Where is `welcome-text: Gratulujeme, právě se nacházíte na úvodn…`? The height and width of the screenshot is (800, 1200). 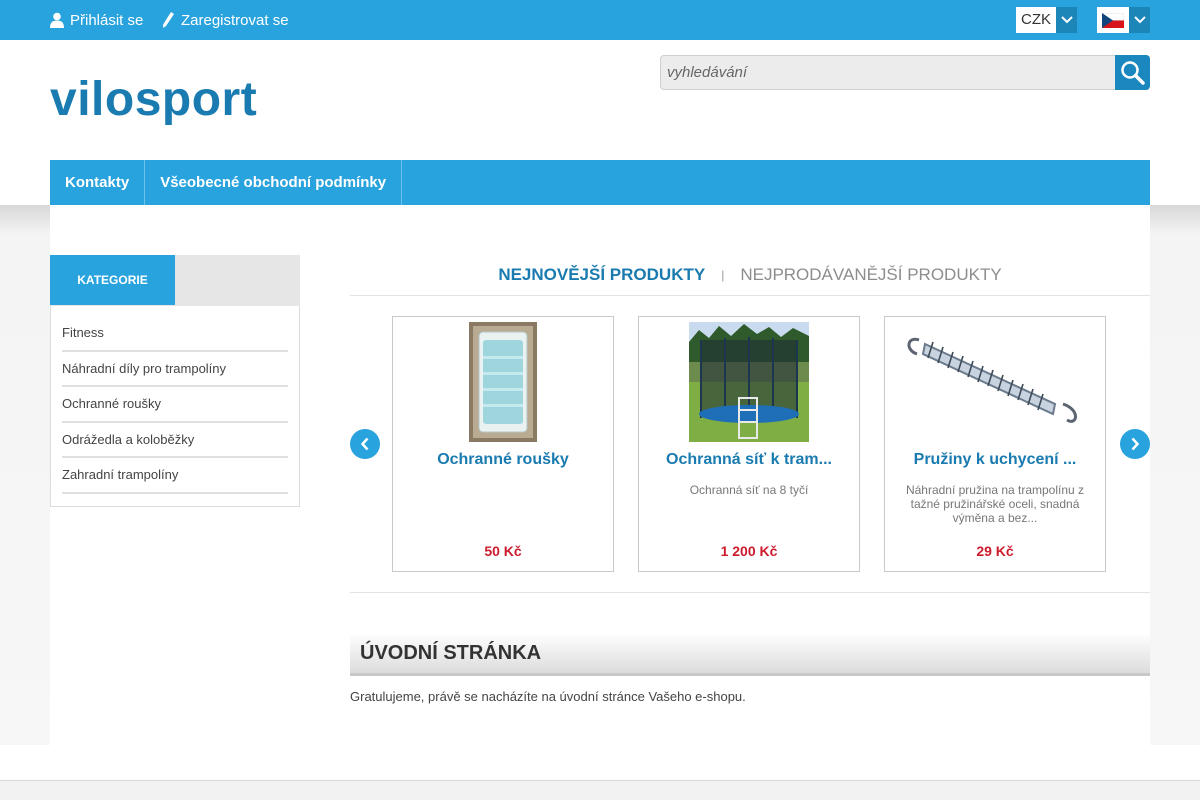 welcome-text: Gratulujeme, právě se nacházíte na úvodn… is located at coordinates (548, 696).